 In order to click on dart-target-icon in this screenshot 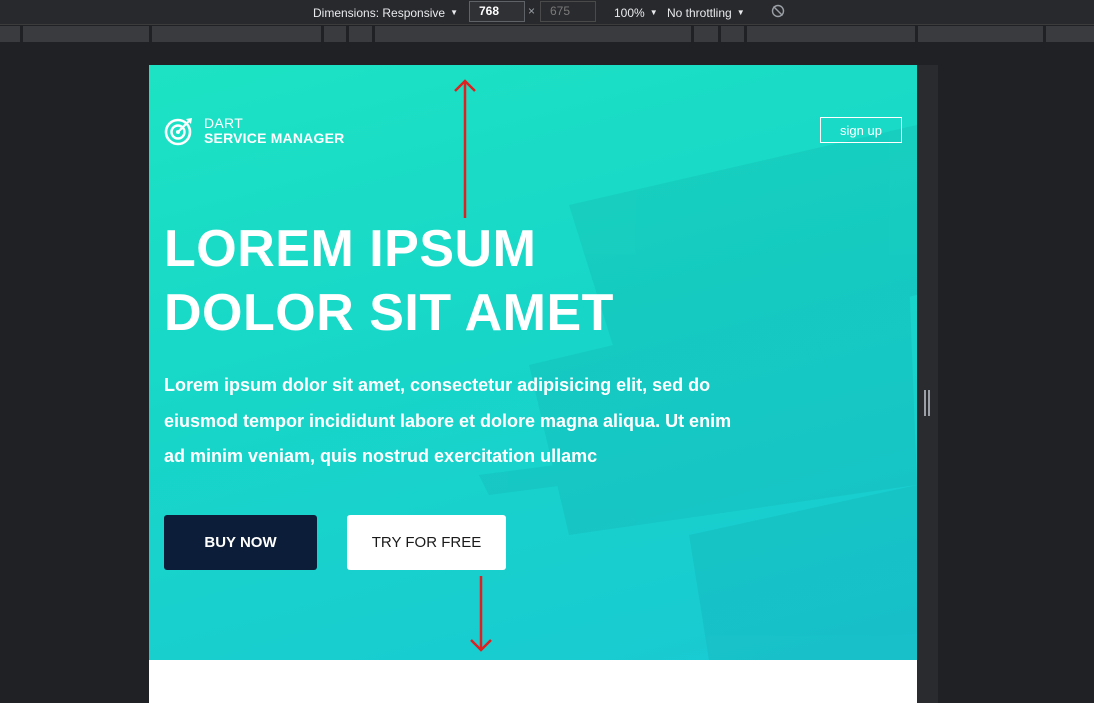, I will do `click(178, 132)`.